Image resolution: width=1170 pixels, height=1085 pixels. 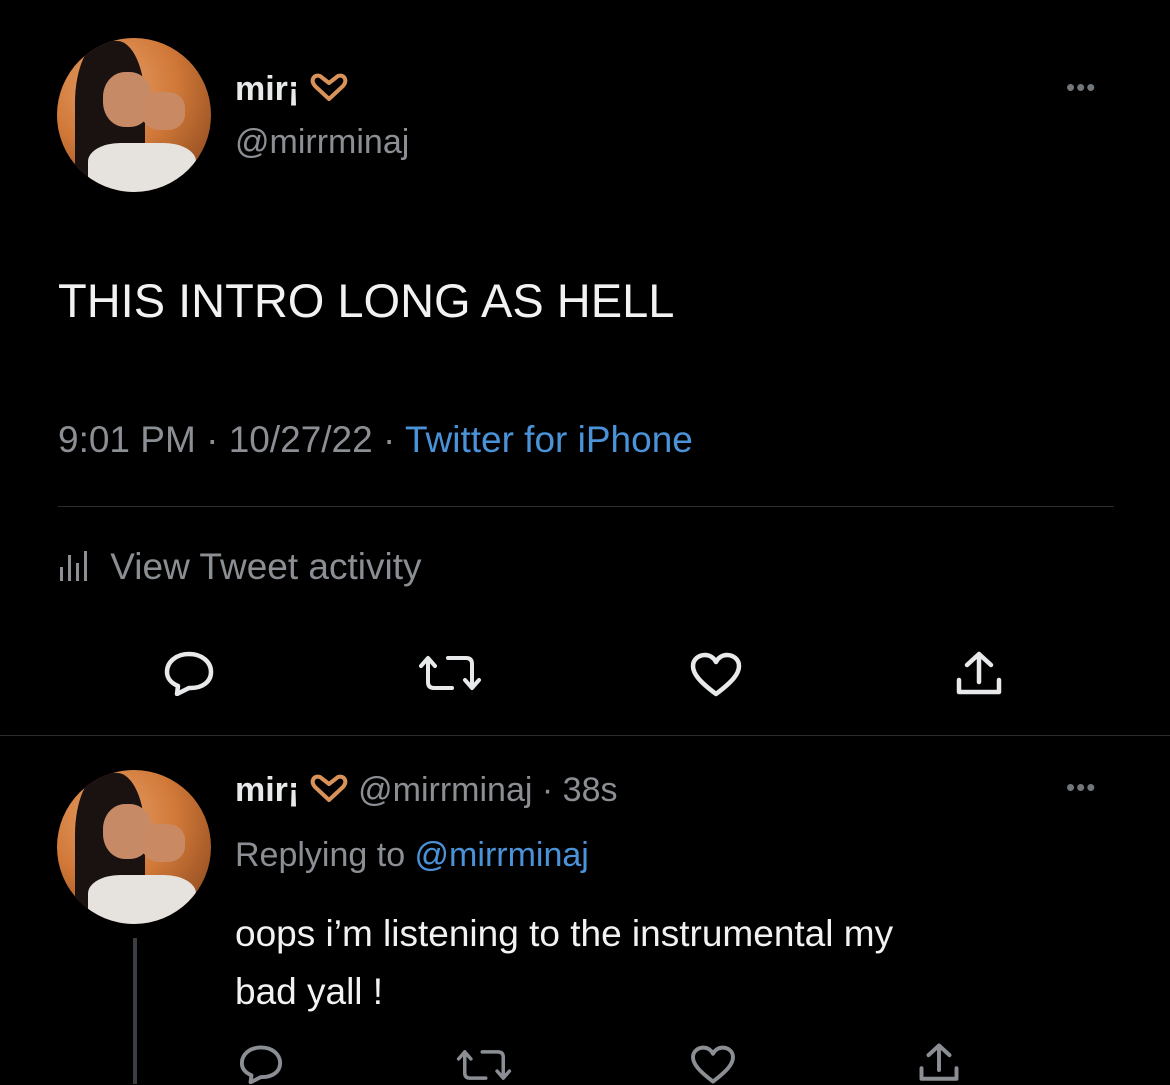 I want to click on thread-line, so click(x=135, y=1011).